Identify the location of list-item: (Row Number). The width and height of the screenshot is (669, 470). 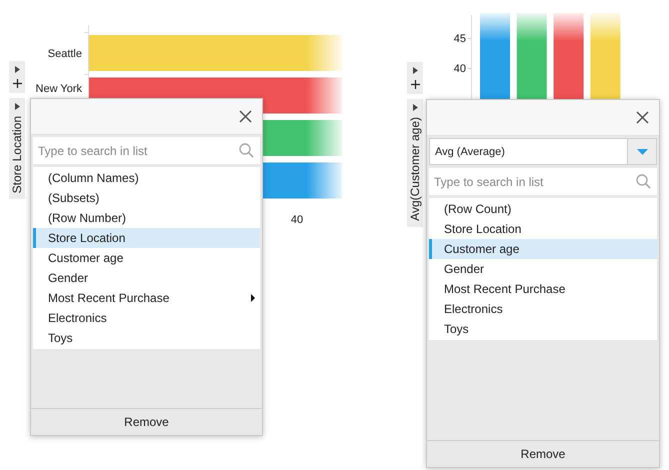
(146, 218).